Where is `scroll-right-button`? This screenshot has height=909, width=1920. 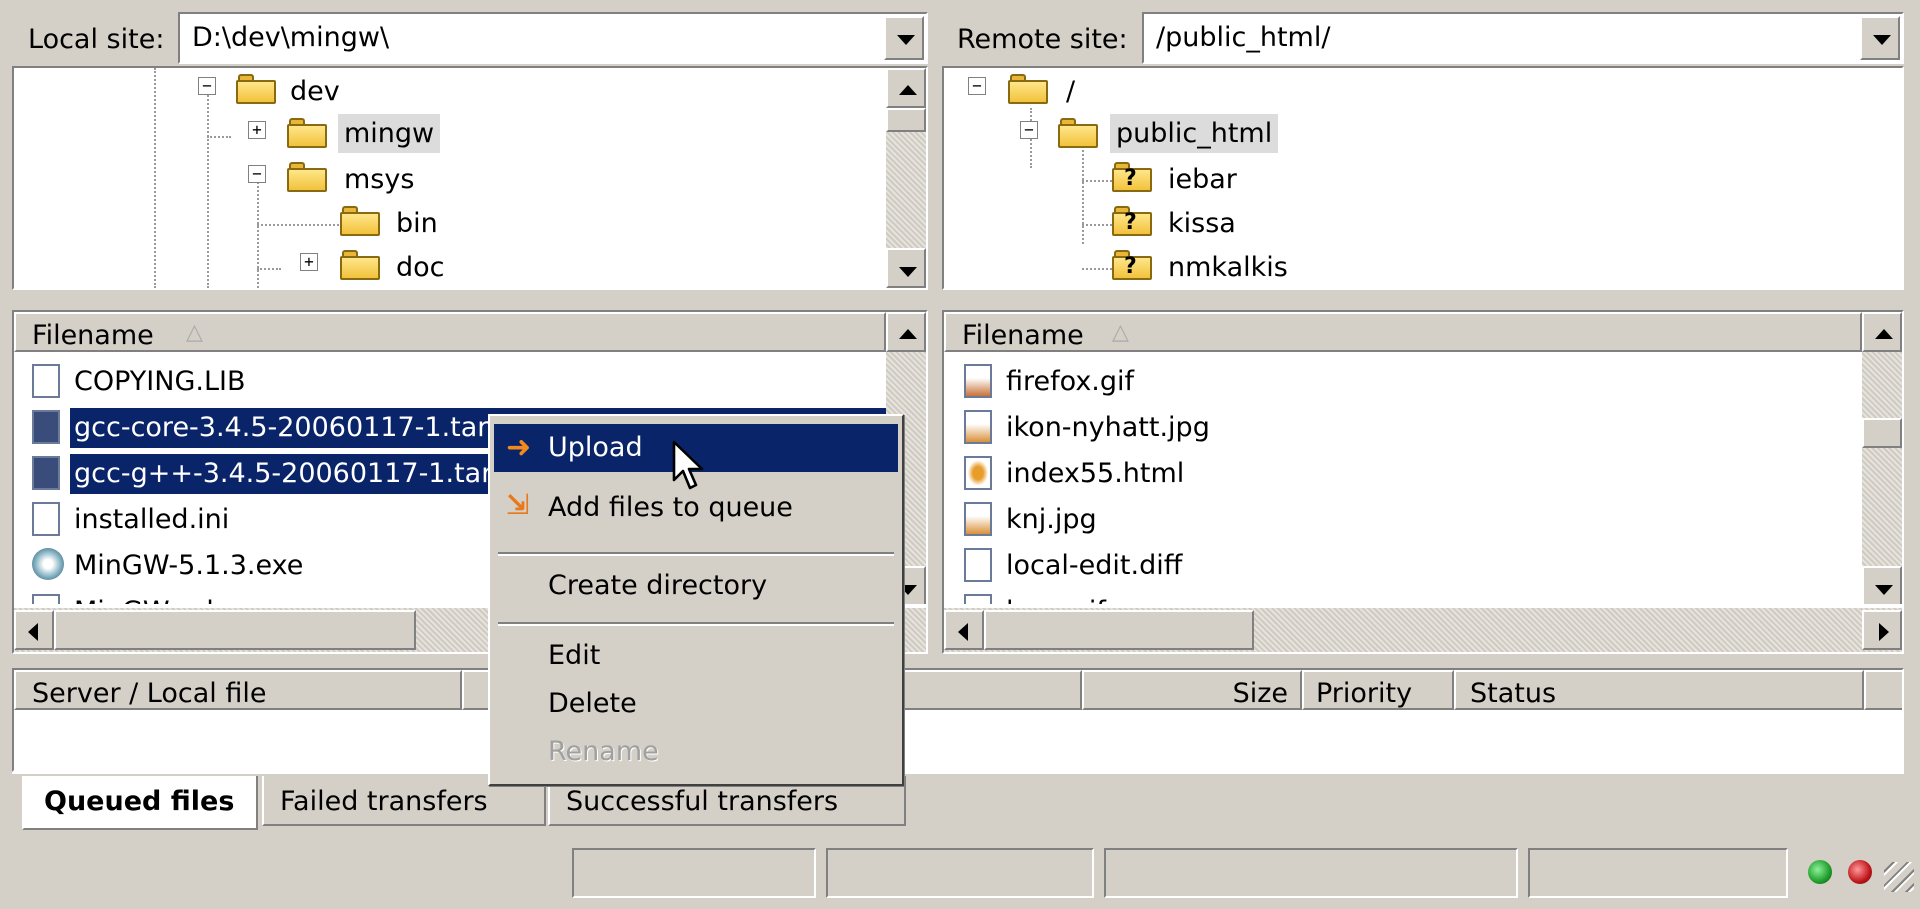
scroll-right-button is located at coordinates (1882, 630).